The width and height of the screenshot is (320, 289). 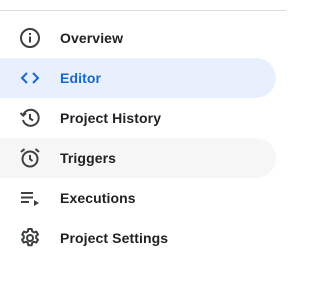 What do you see at coordinates (30, 38) in the screenshot?
I see `info-icon` at bounding box center [30, 38].